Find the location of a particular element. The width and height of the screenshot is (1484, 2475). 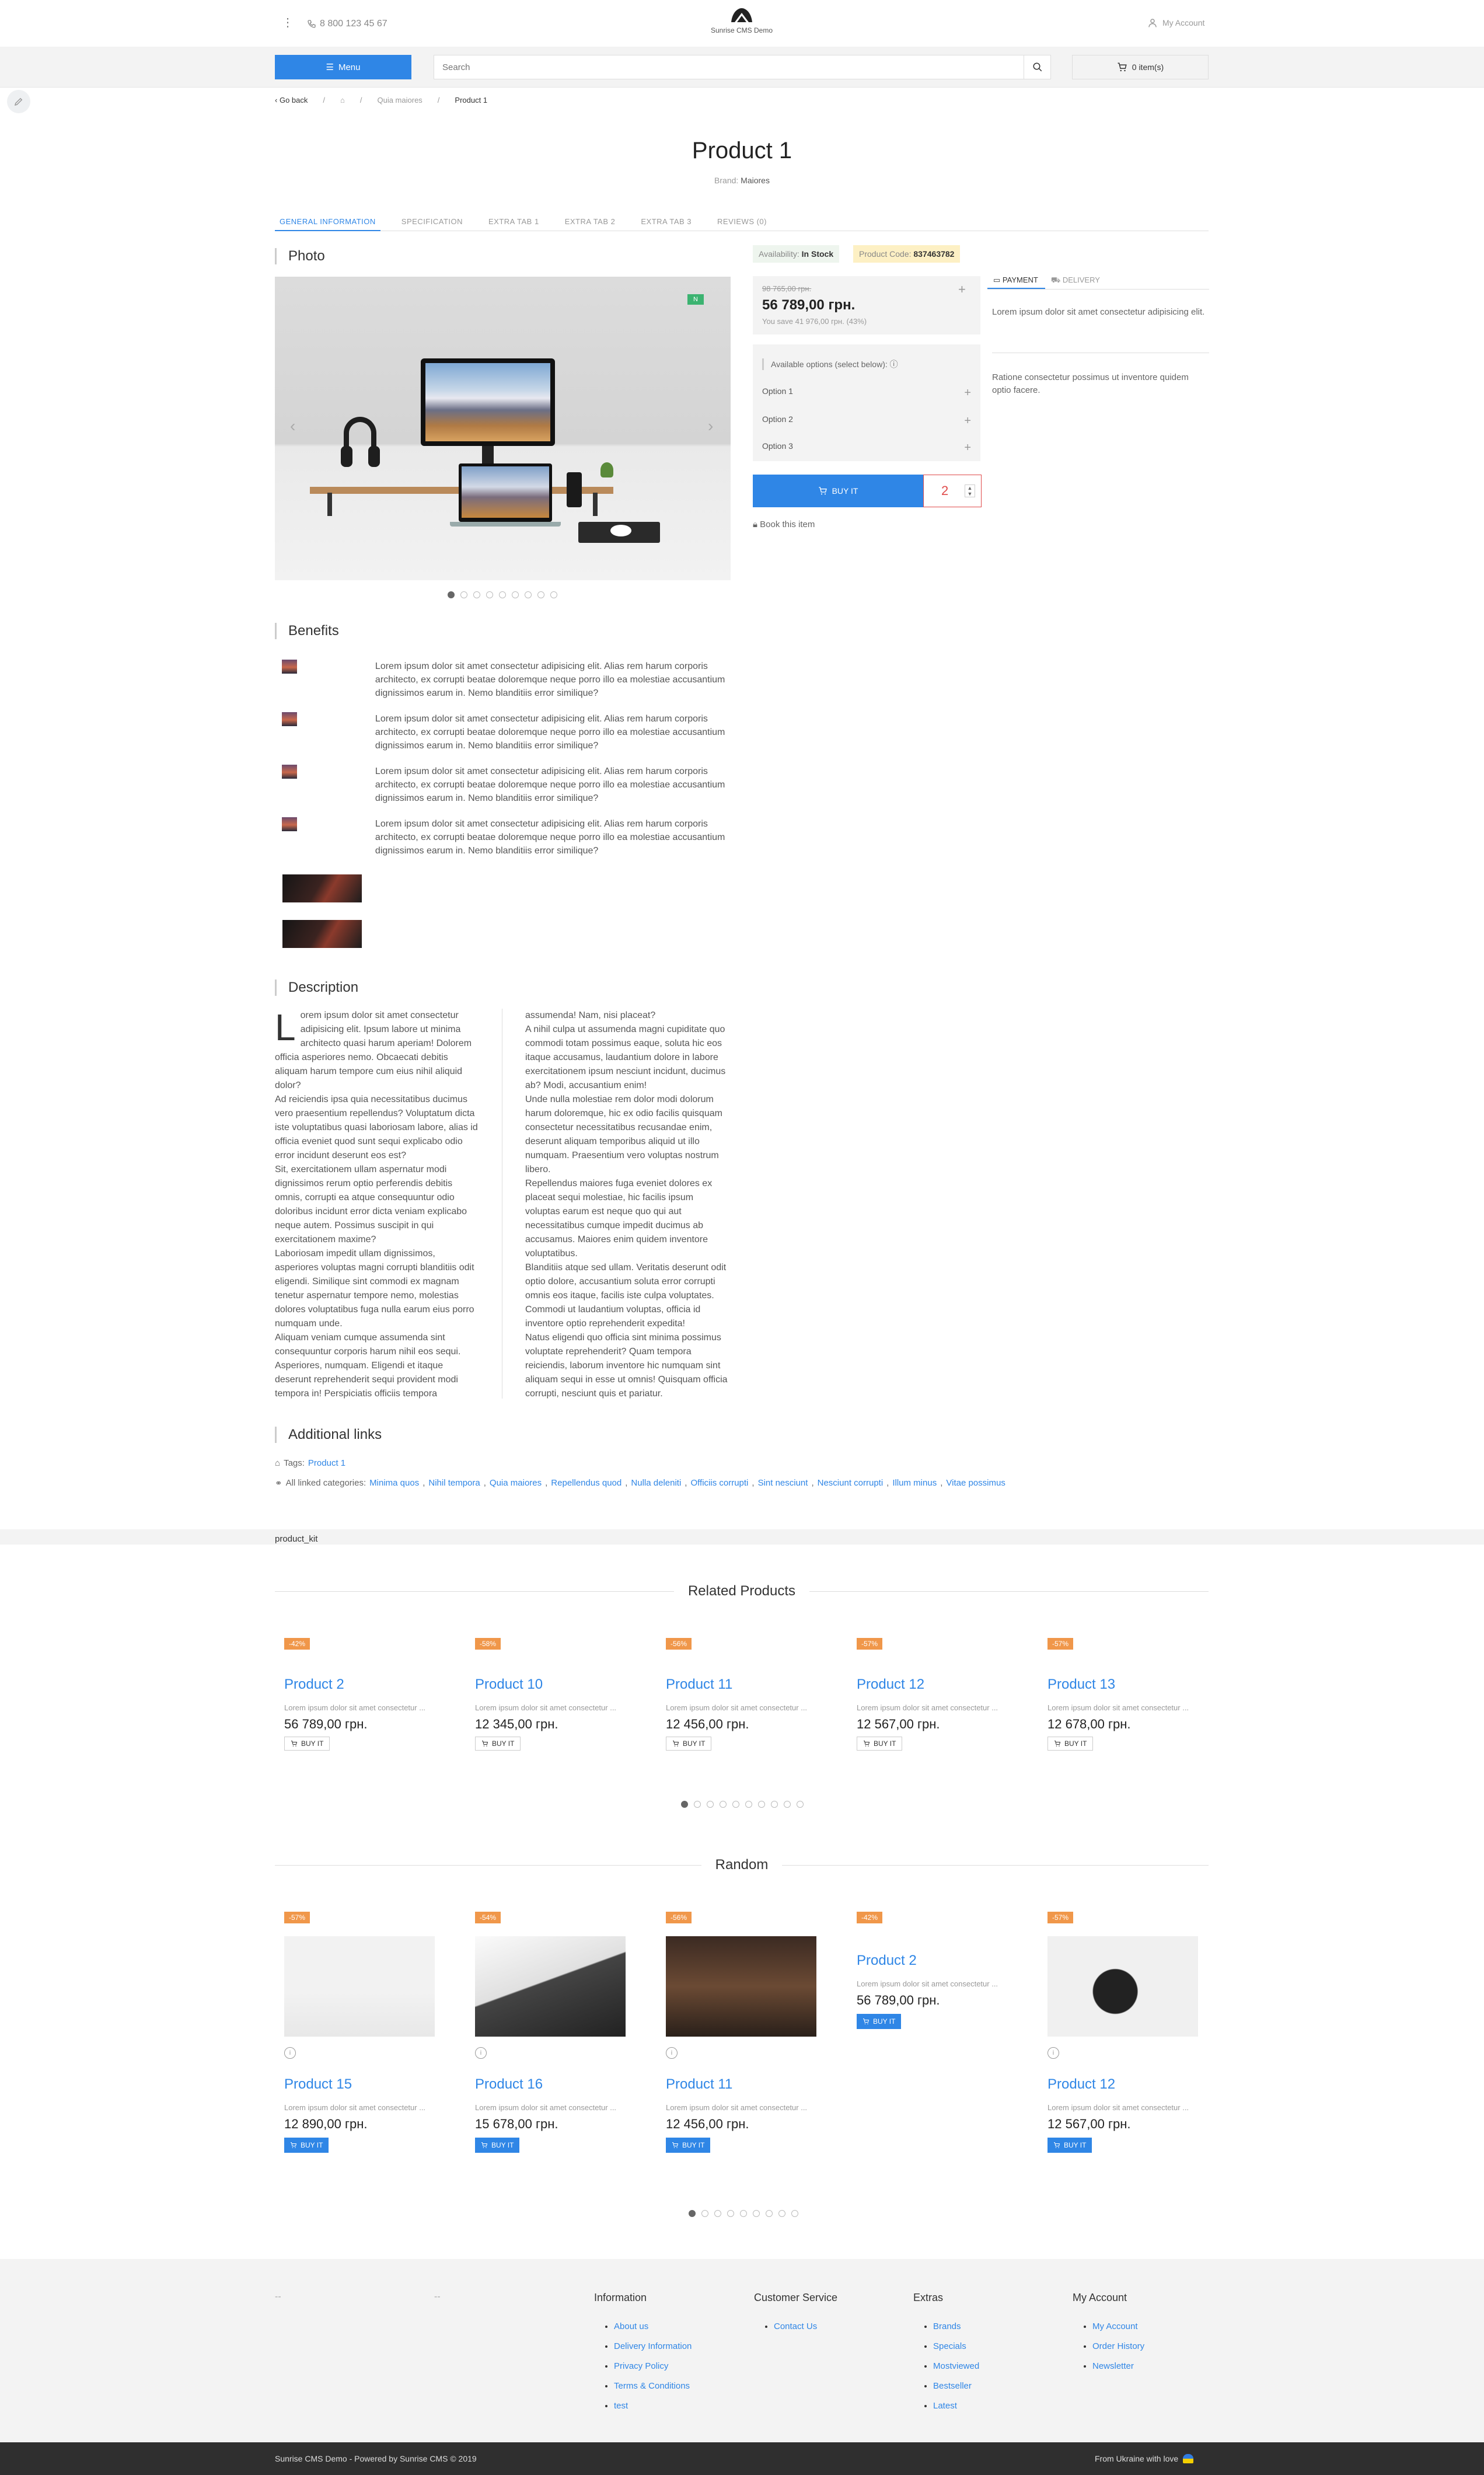

menu-button: ☰ Menu is located at coordinates (343, 67).